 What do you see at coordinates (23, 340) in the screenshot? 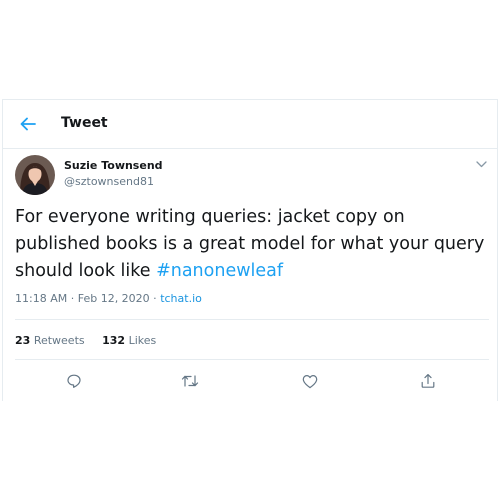
I see `retweets-count: 23` at bounding box center [23, 340].